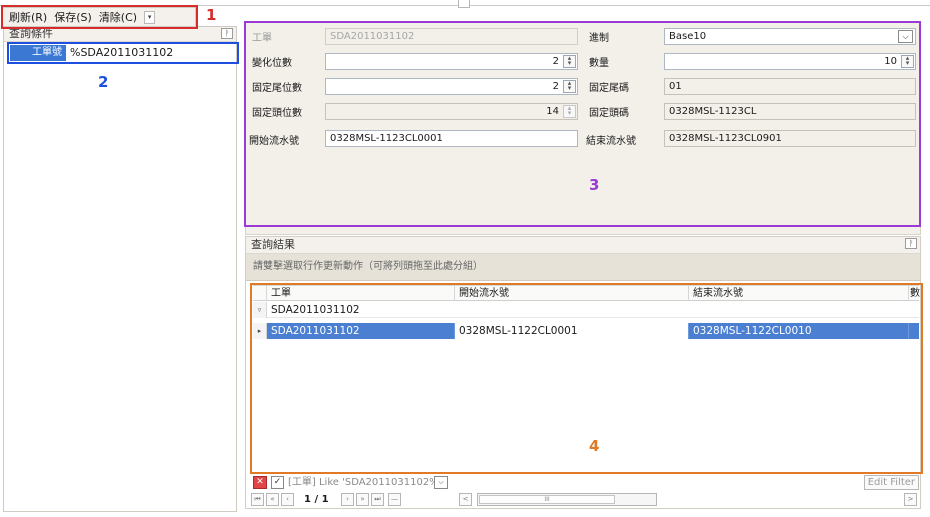  What do you see at coordinates (277, 482) in the screenshot?
I see `filter-enable-checkbox: ✓` at bounding box center [277, 482].